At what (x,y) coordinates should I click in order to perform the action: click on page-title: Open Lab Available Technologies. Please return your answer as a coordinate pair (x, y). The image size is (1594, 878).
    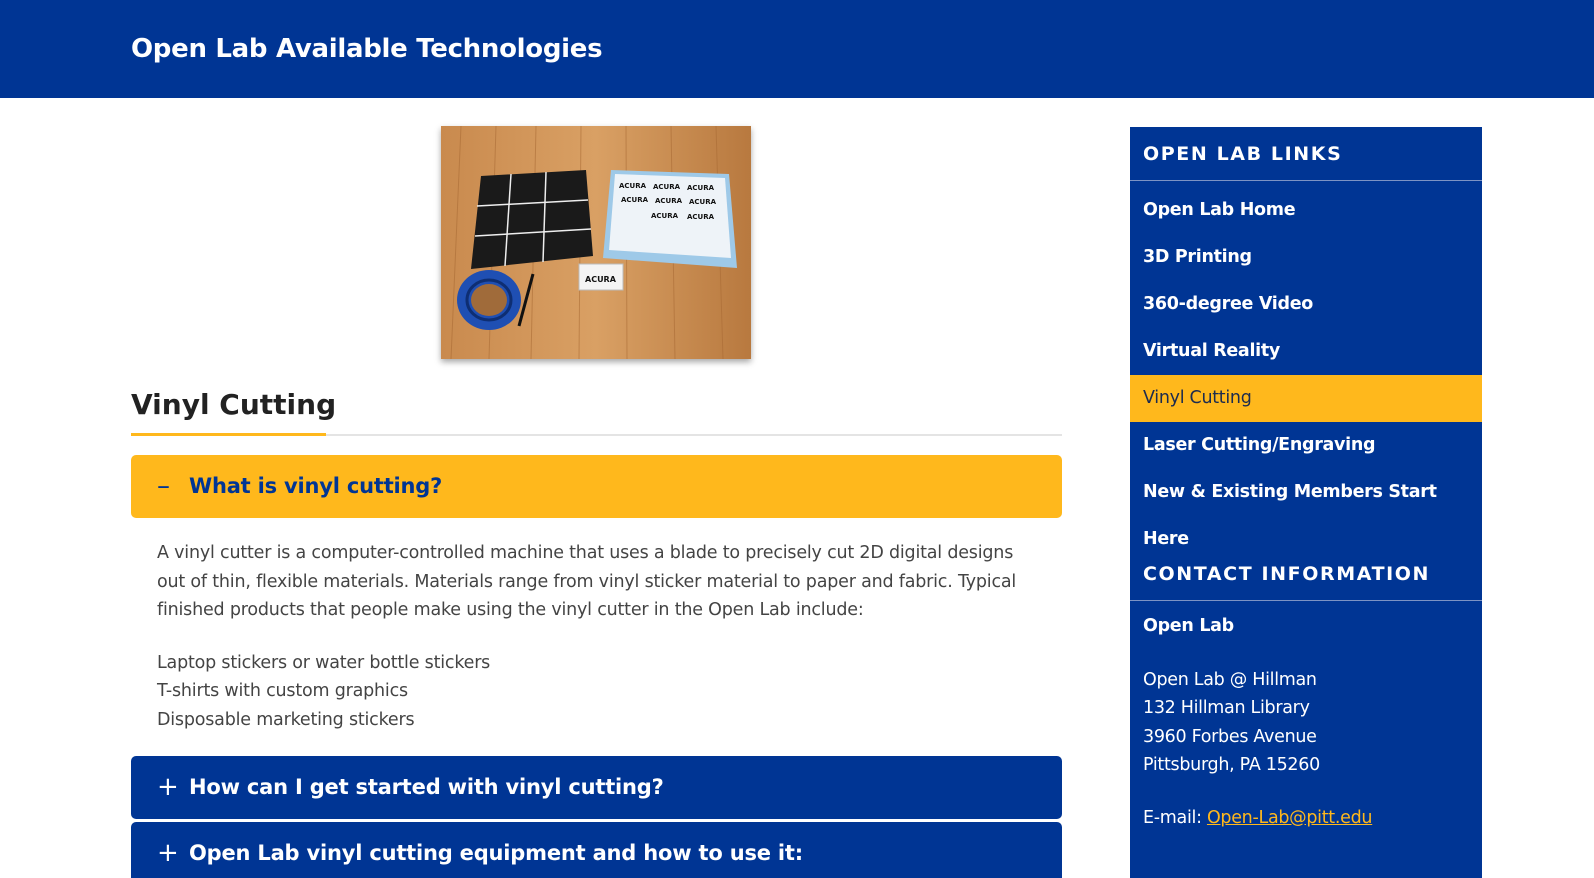
    Looking at the image, I should click on (367, 49).